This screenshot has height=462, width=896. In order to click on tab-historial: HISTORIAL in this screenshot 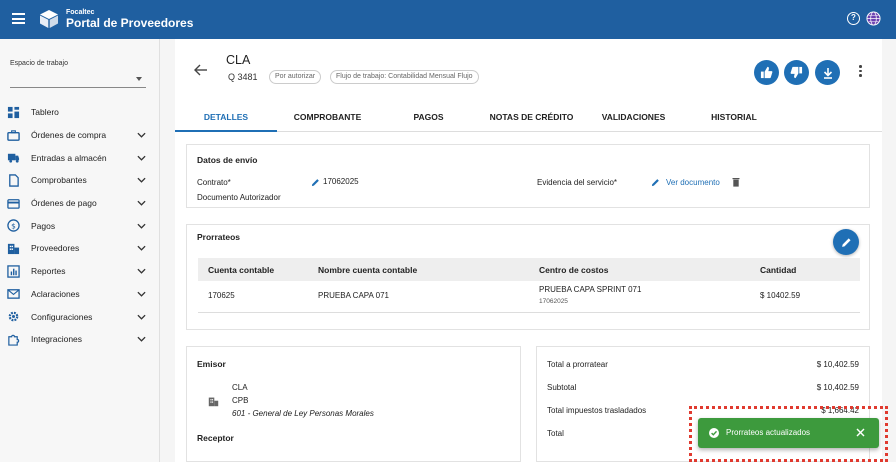, I will do `click(734, 118)`.